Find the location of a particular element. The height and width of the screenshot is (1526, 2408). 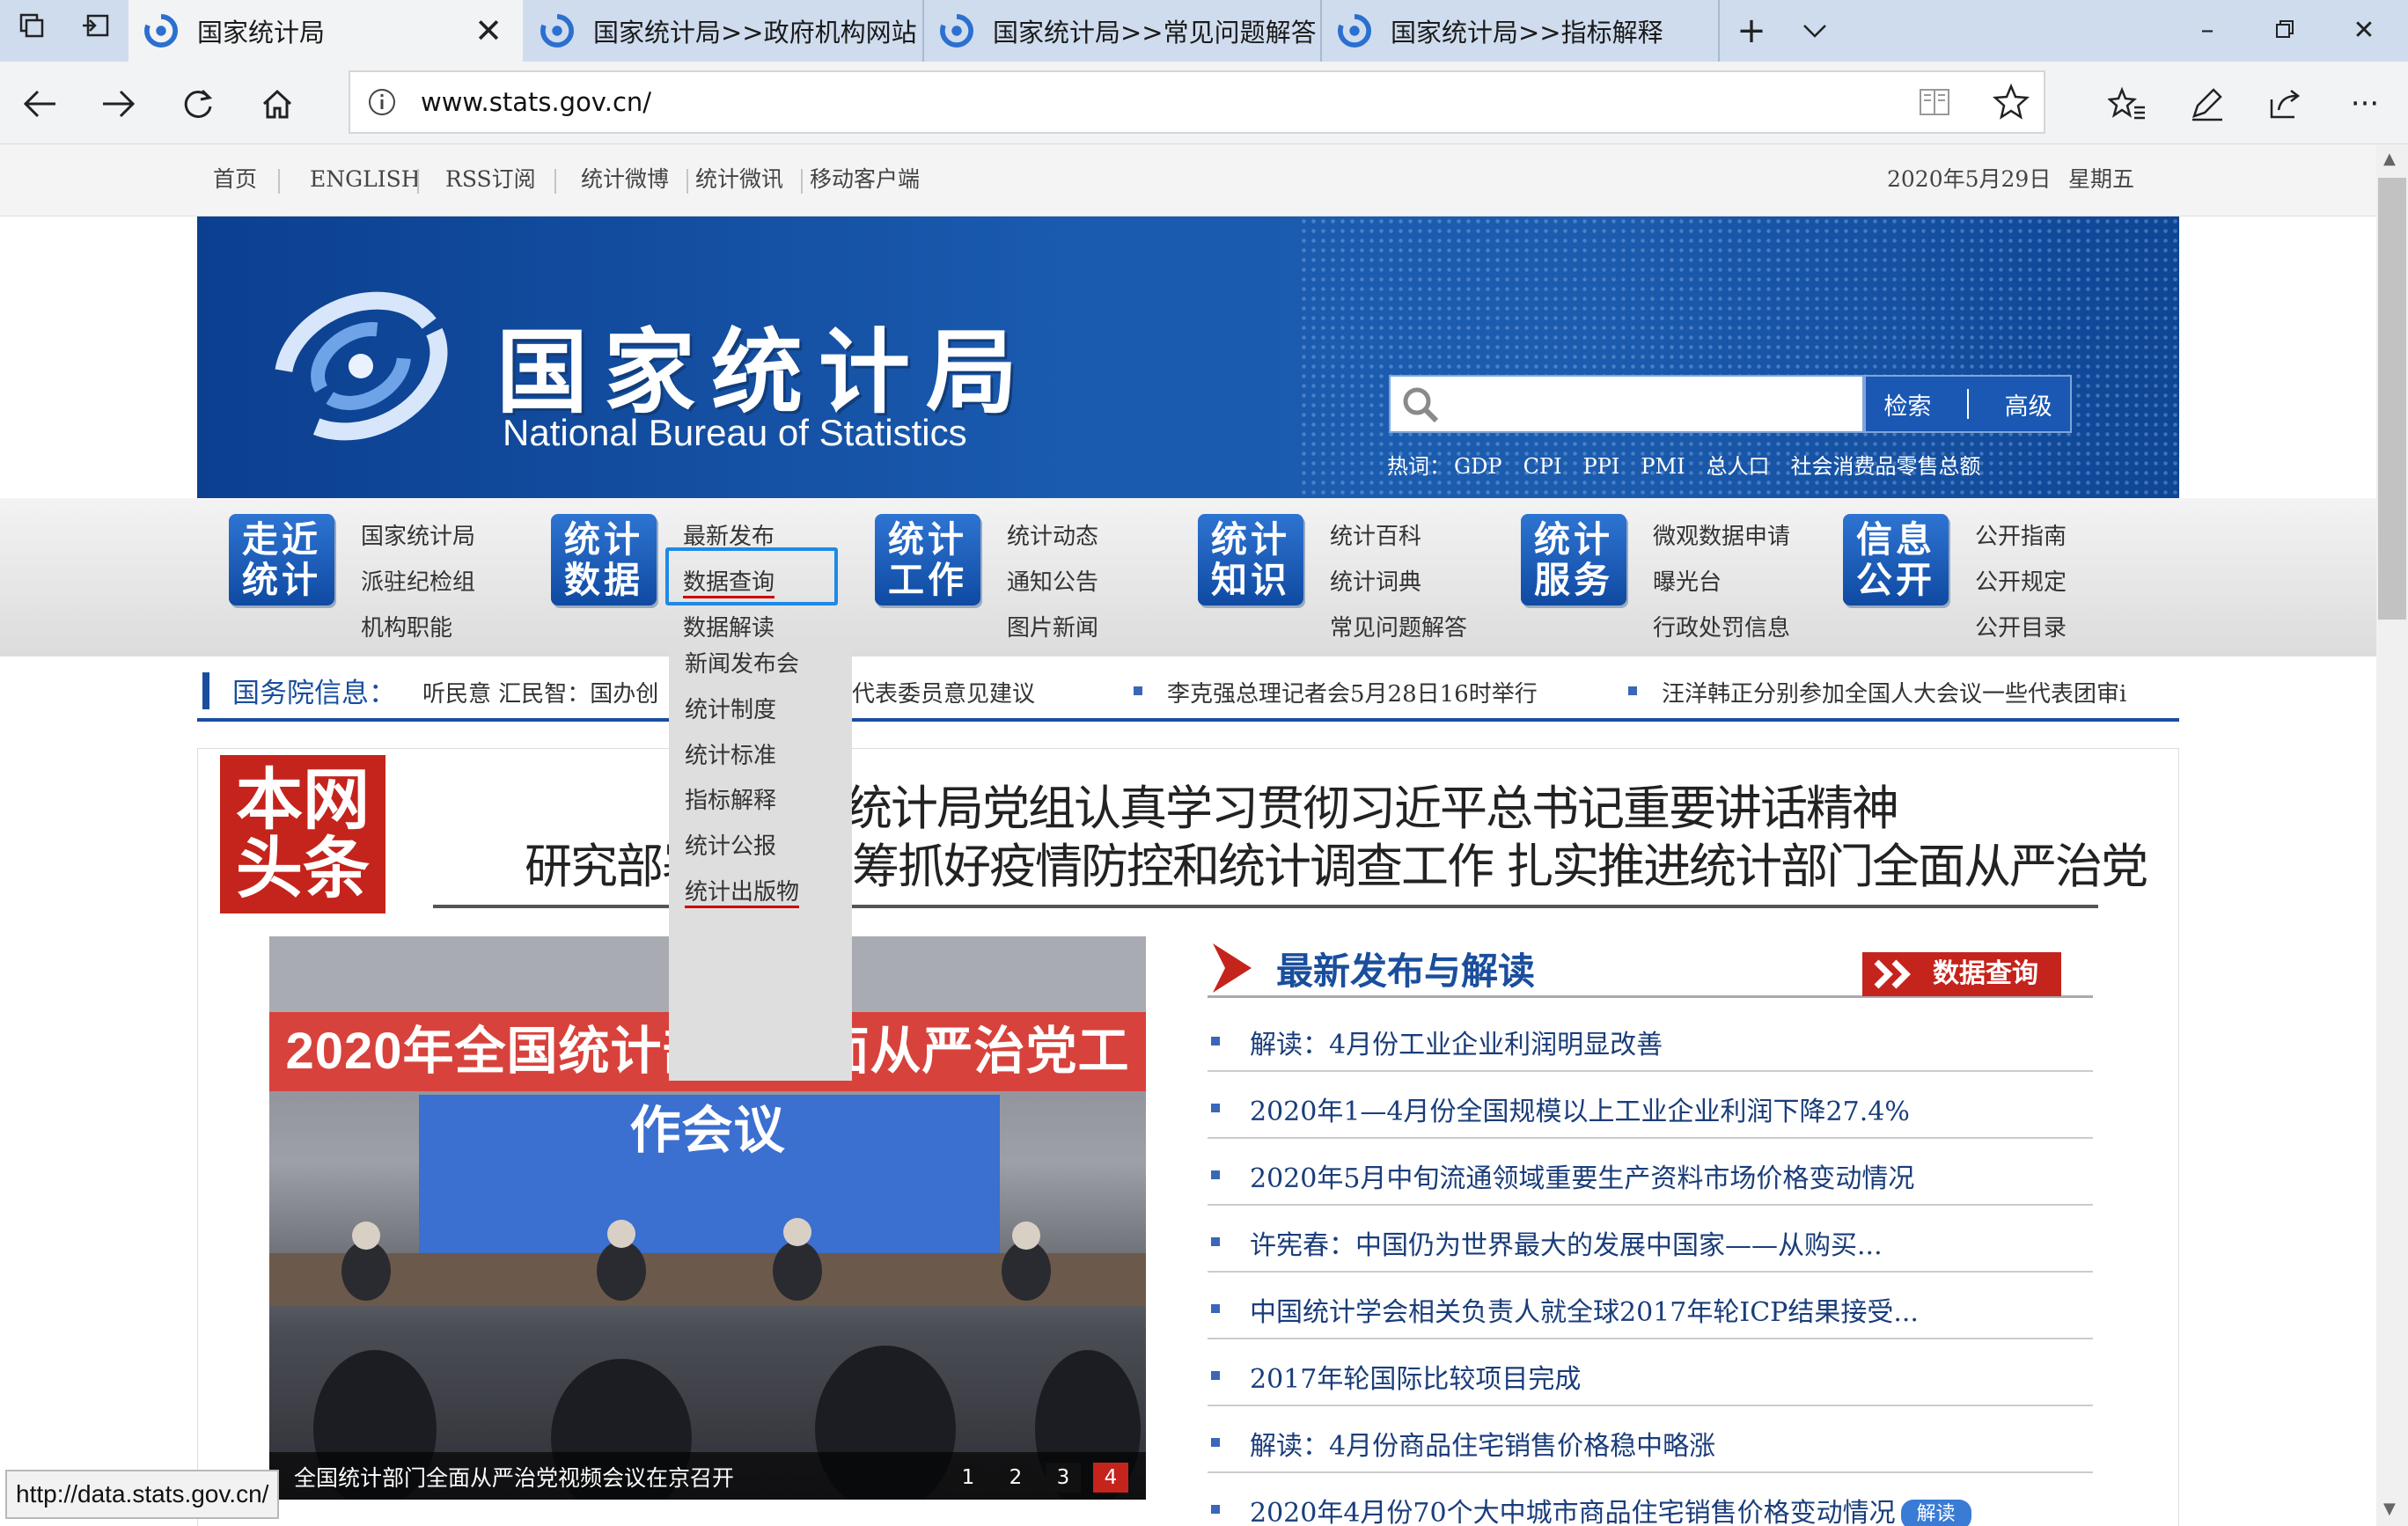

news-item: 解读：4月份商品住宅销售价格稳中略涨 is located at coordinates (1650, 1439).